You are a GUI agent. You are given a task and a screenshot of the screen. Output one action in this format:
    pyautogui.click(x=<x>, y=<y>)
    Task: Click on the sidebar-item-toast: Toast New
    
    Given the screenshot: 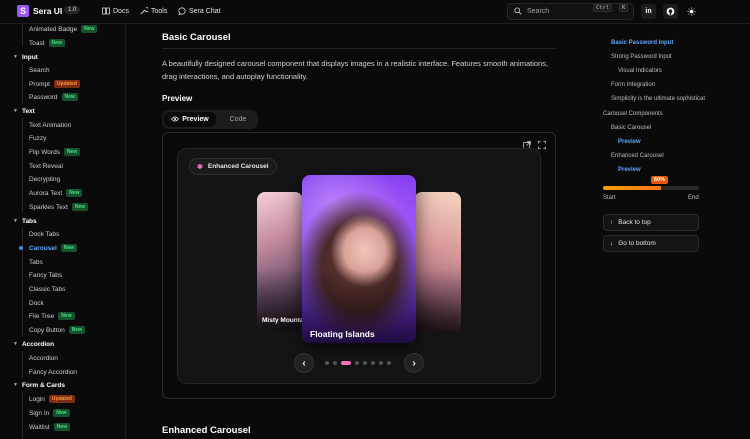 What is the action you would take?
    pyautogui.click(x=47, y=43)
    